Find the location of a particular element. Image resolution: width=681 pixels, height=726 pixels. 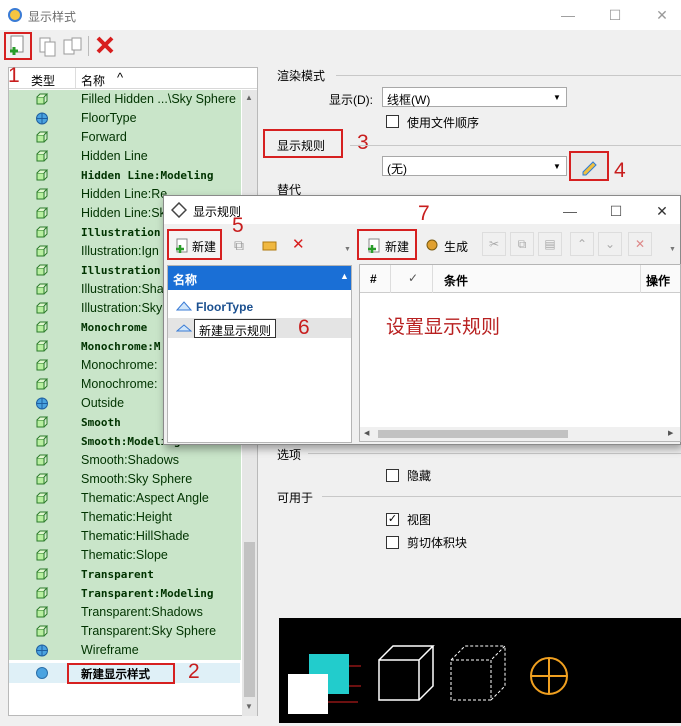

grid-hscrollbar: ◀ ▶ is located at coordinates (520, 434).